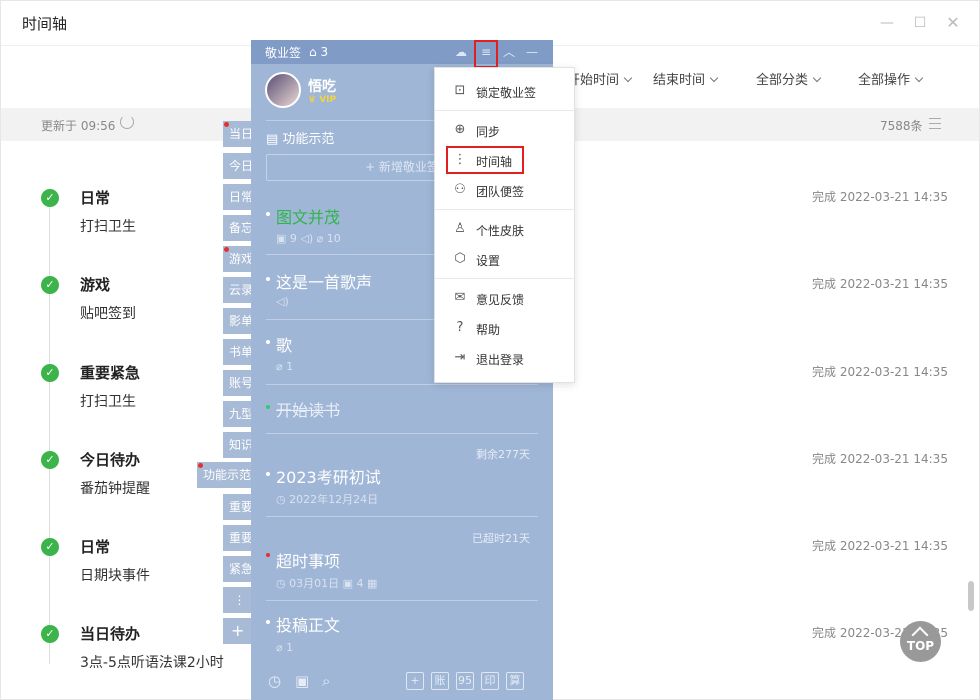  Describe the element at coordinates (238, 600) in the screenshot. I see `more-tabs-icon: ⋮` at that location.